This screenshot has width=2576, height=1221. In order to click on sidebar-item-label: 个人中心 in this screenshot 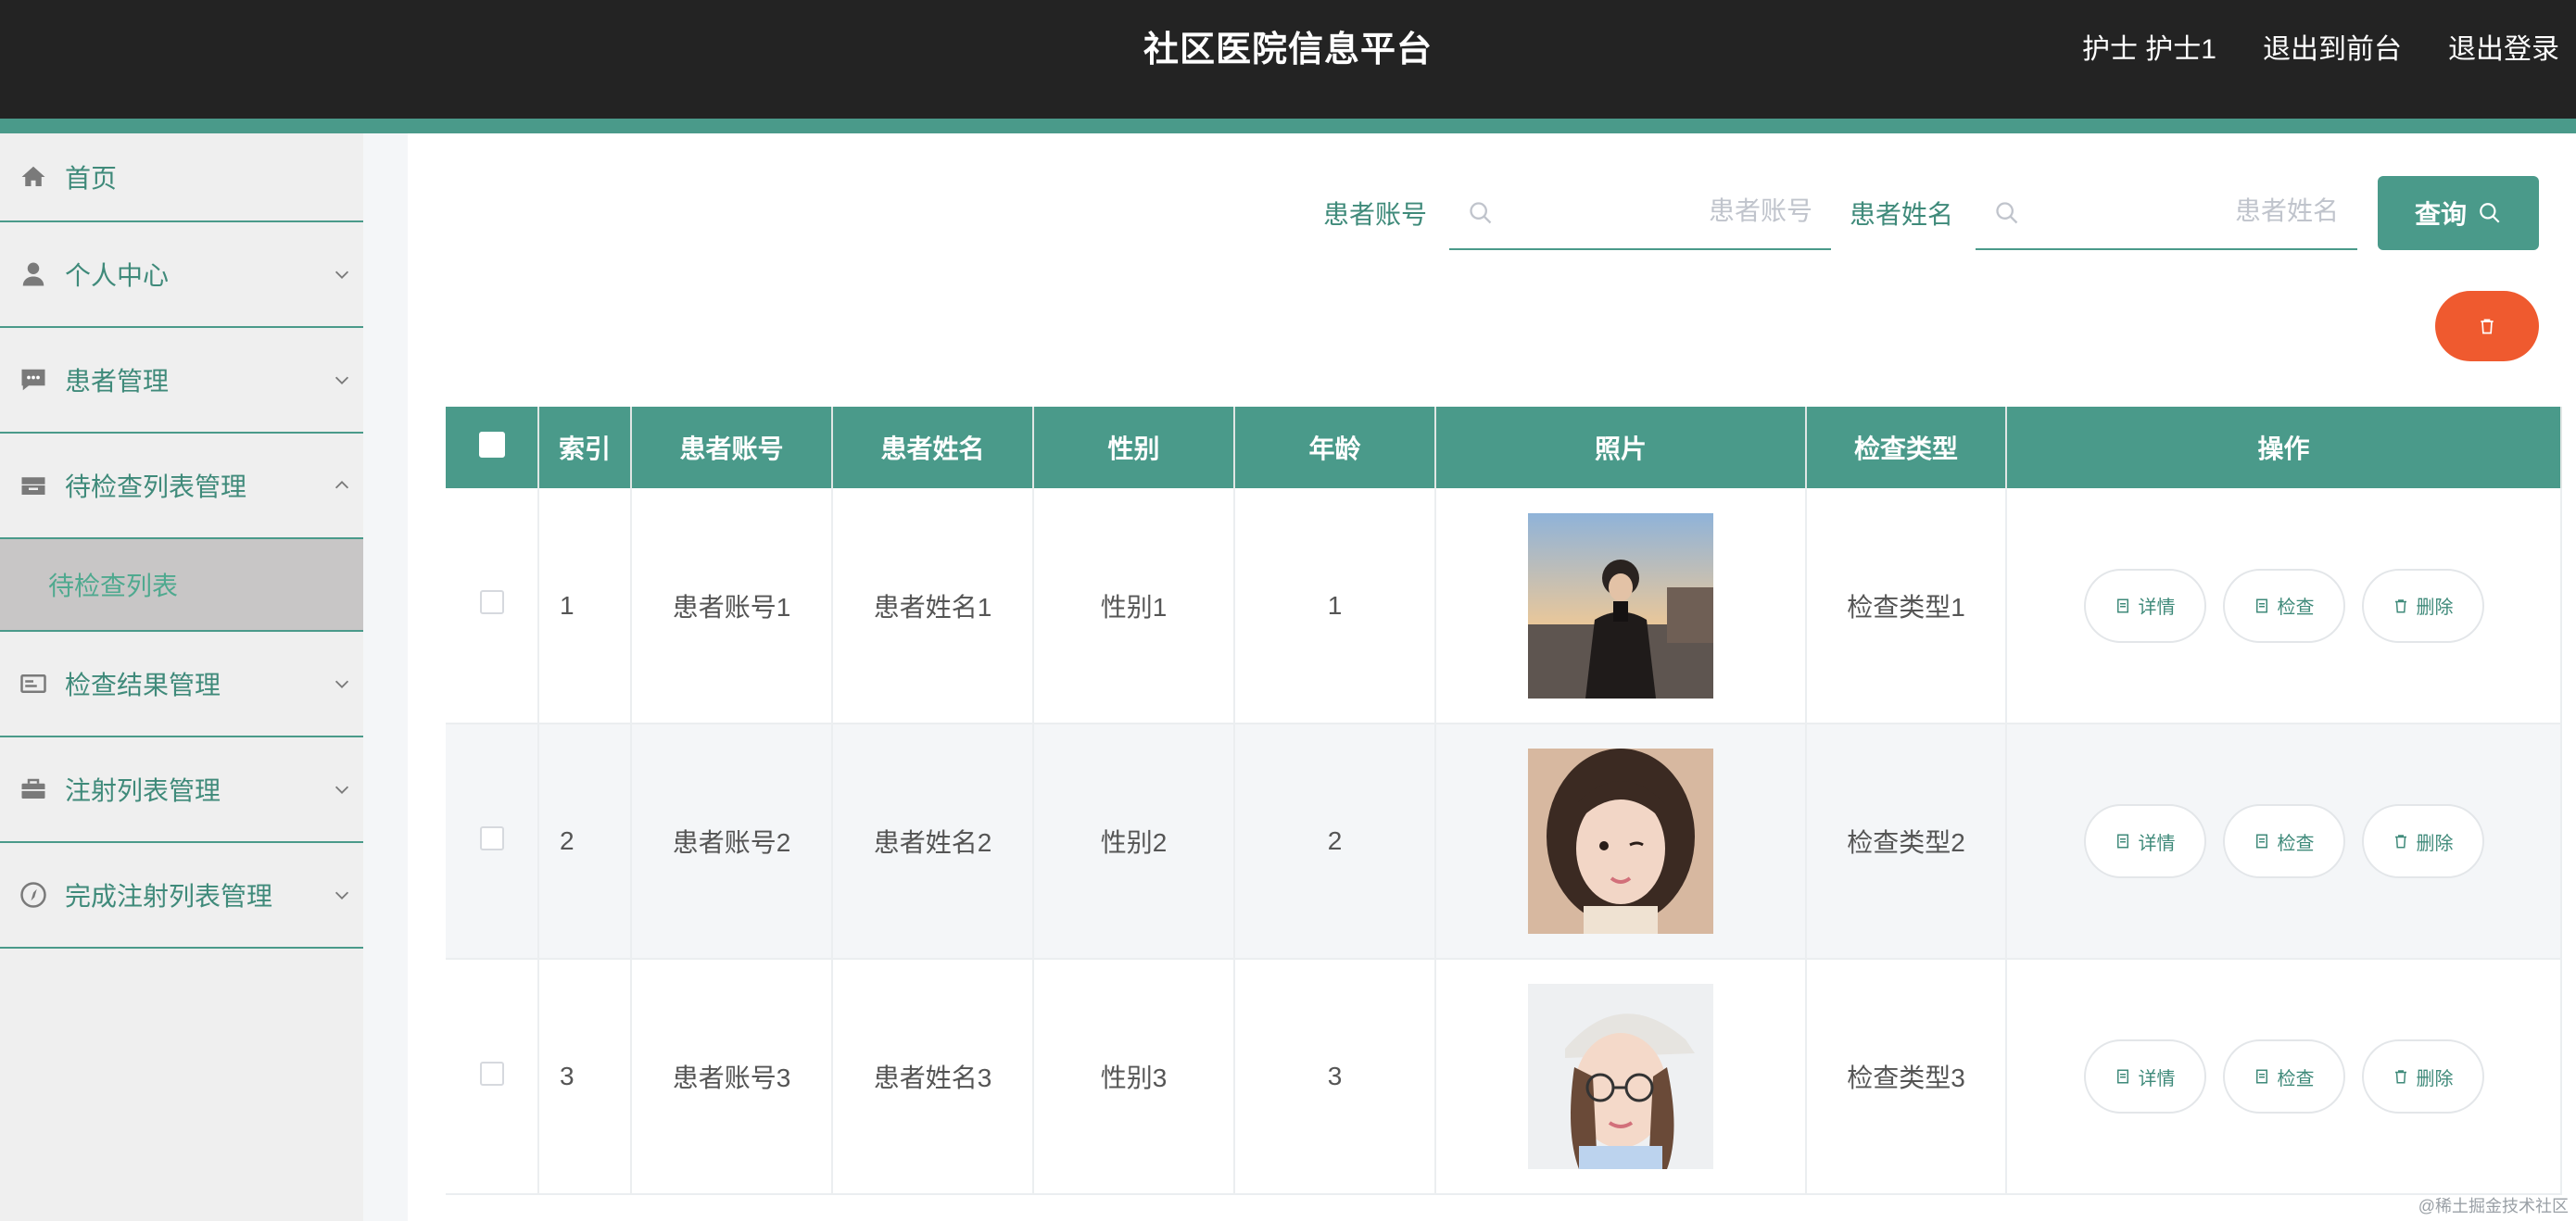, I will do `click(117, 275)`.